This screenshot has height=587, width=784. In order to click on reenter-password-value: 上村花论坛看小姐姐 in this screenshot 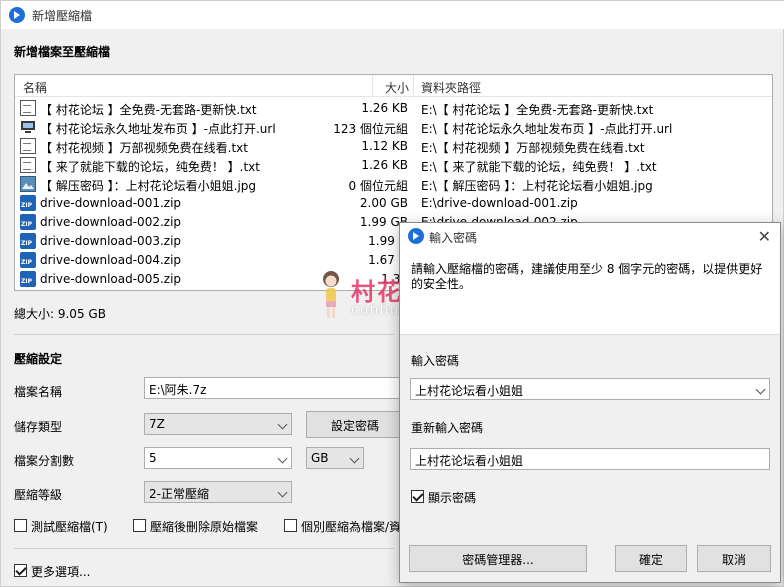, I will do `click(469, 461)`.